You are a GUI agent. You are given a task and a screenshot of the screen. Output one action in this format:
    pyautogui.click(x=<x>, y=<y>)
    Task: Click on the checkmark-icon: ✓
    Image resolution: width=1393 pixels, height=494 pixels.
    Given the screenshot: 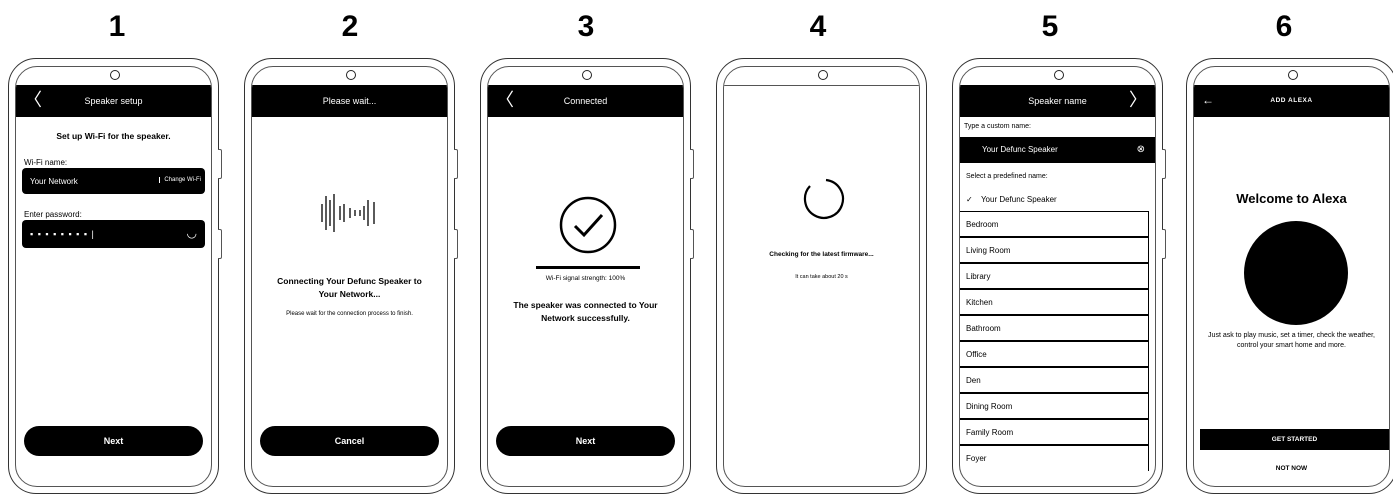 What is the action you would take?
    pyautogui.click(x=969, y=199)
    